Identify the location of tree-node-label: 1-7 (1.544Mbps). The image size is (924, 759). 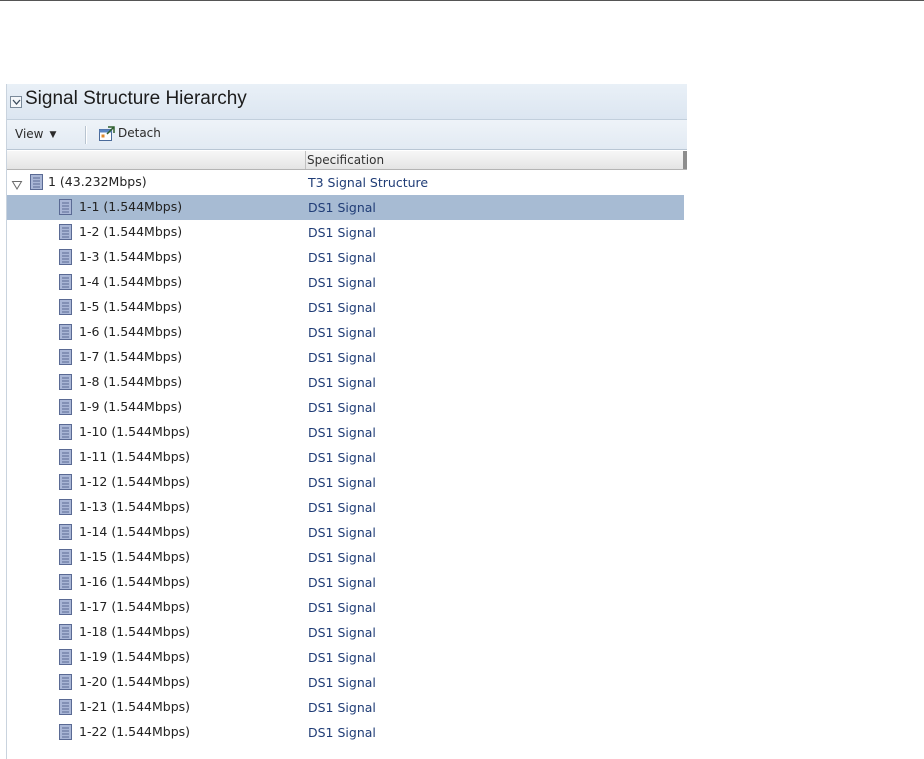
(131, 356).